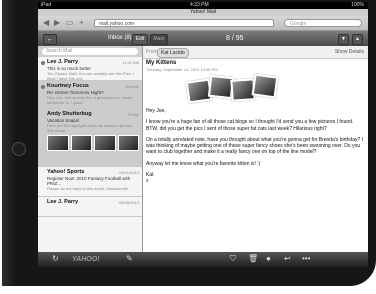 Image resolution: width=376 pixels, height=294 pixels. What do you see at coordinates (265, 86) in the screenshot?
I see `photo-attachment` at bounding box center [265, 86].